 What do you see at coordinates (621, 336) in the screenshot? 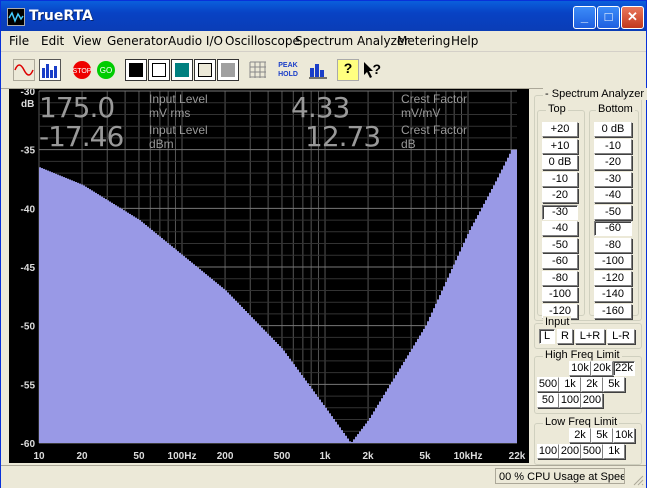
I see `input-channel-button: L-R` at bounding box center [621, 336].